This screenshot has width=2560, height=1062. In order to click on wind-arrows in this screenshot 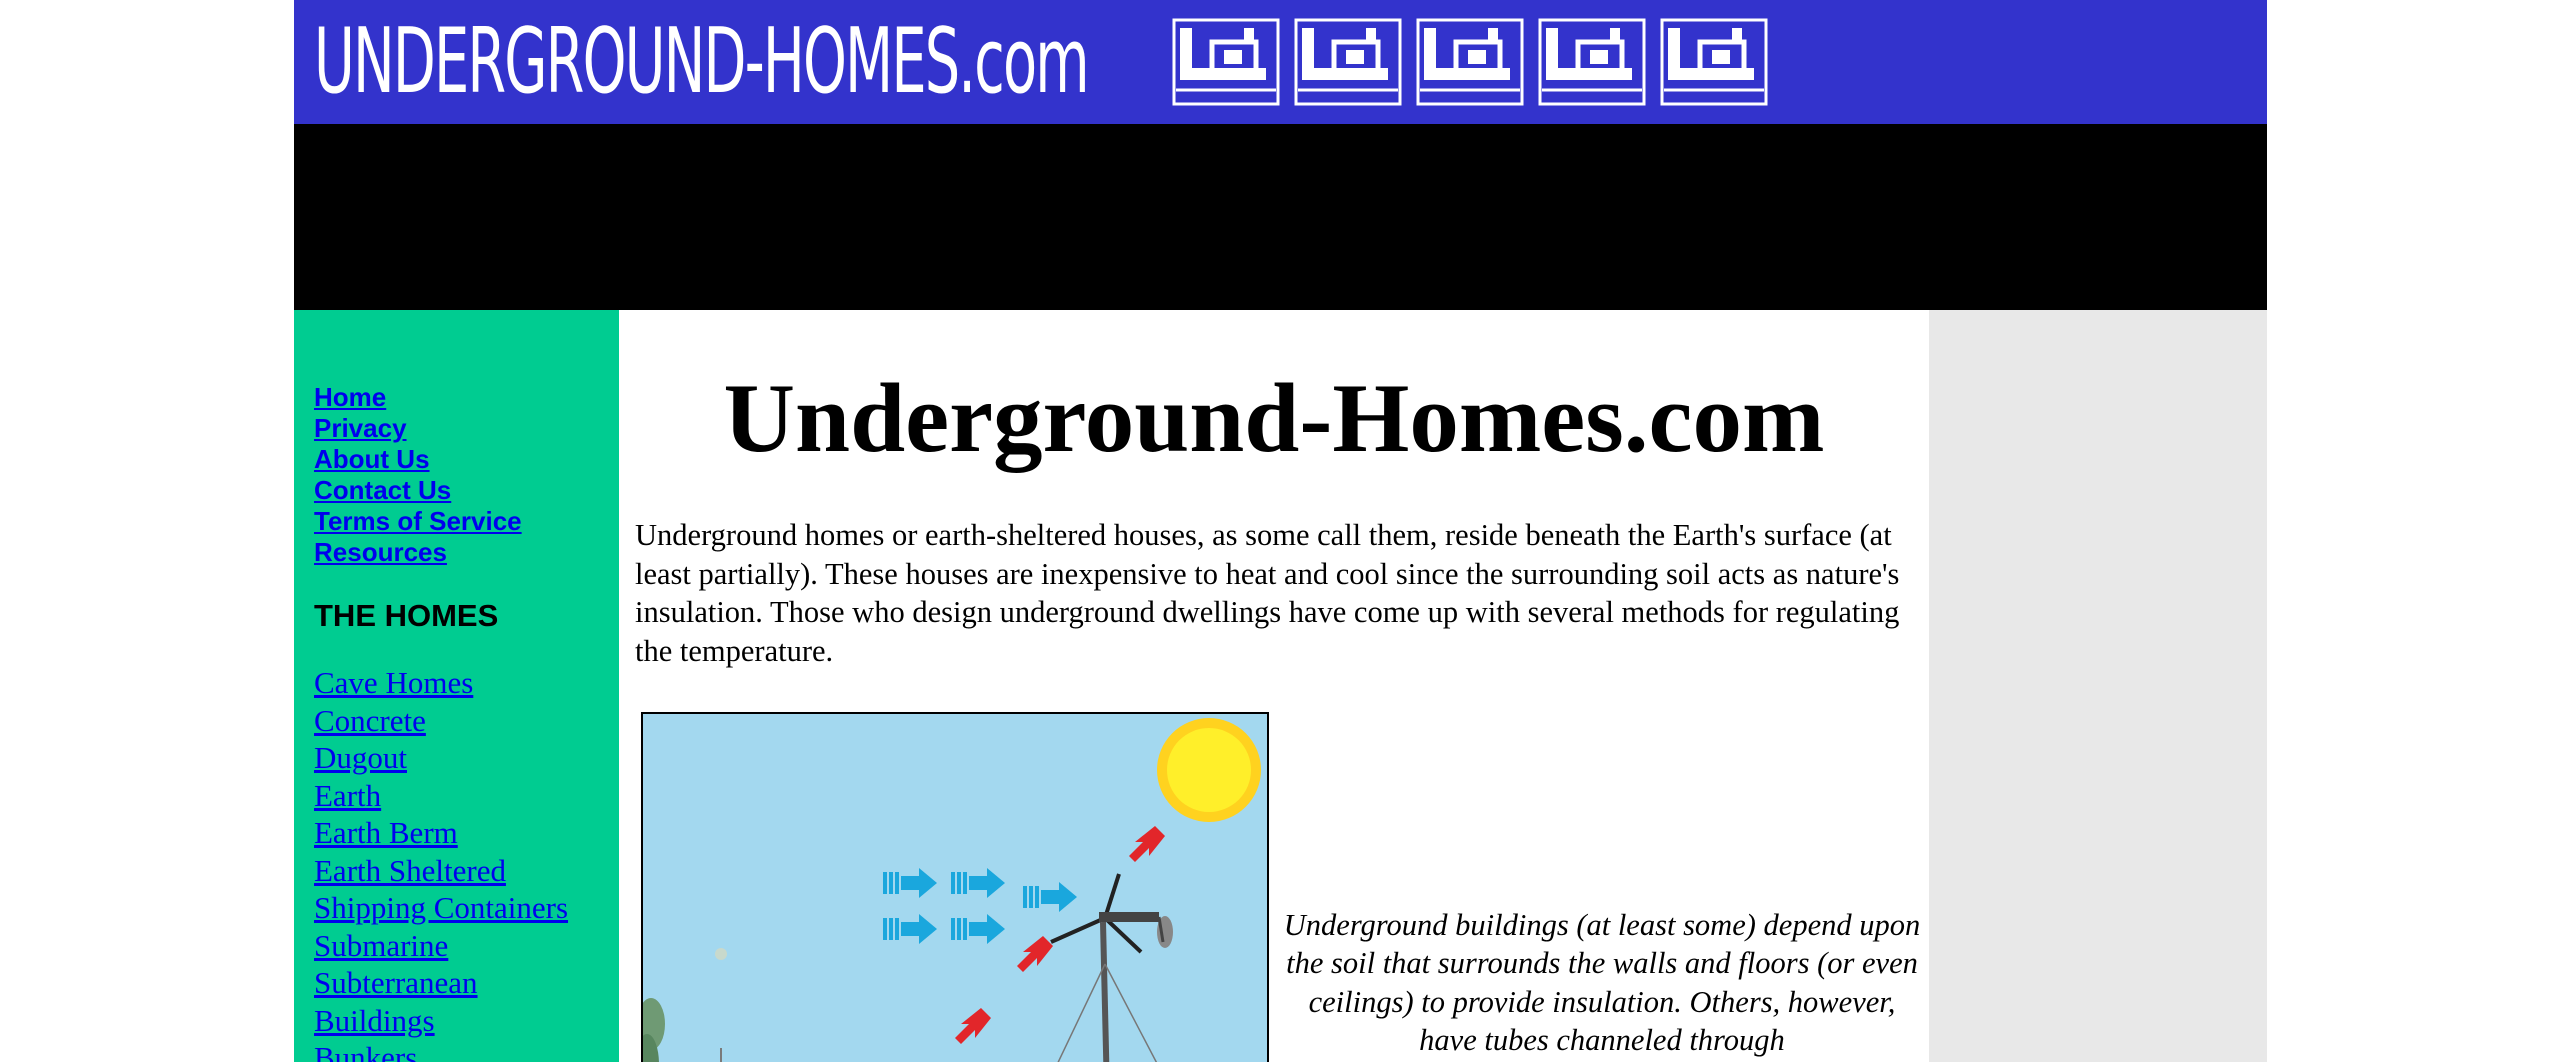, I will do `click(980, 906)`.